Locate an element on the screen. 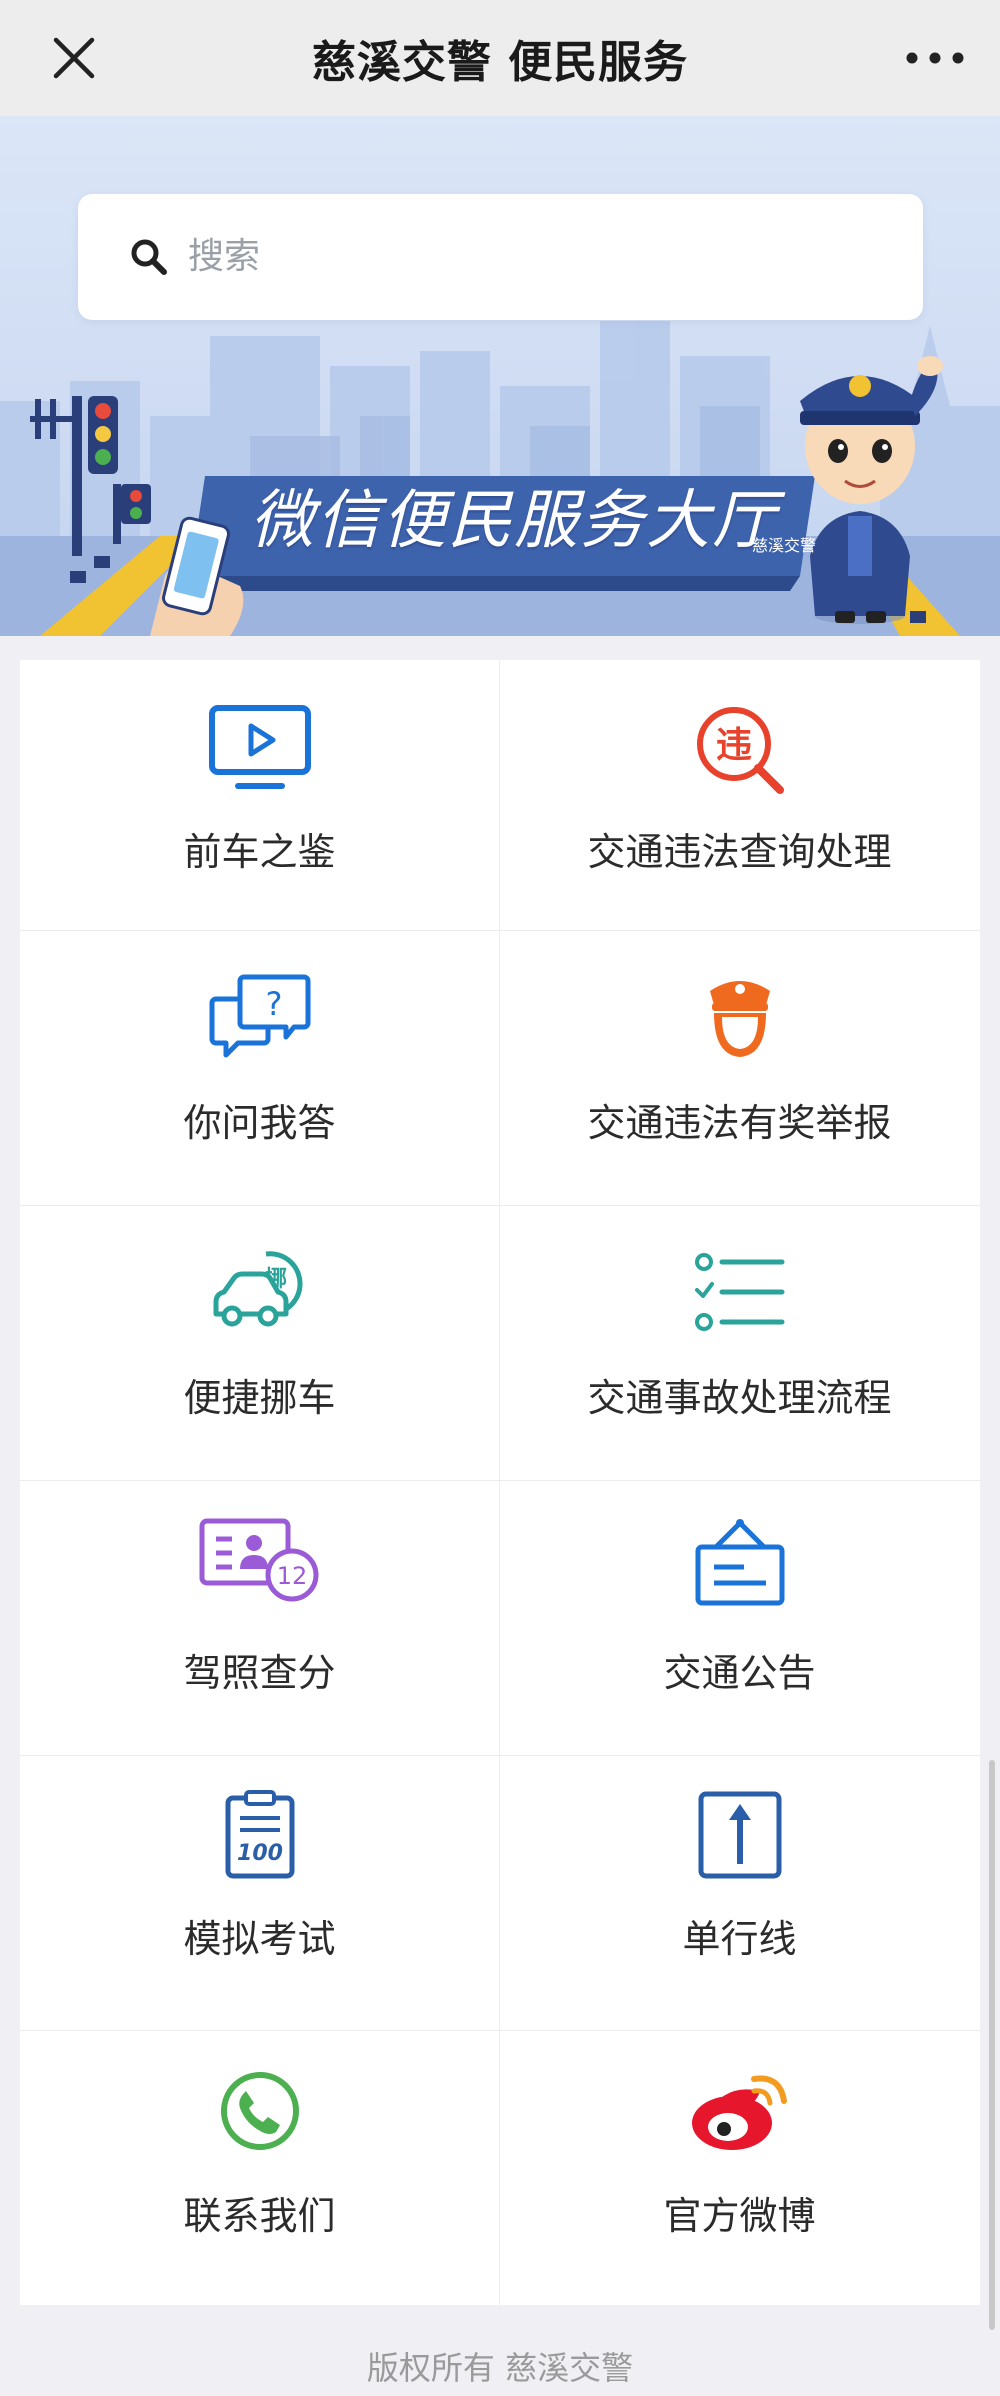 The image size is (1000, 2396). notice-board-icon is located at coordinates (739, 1562).